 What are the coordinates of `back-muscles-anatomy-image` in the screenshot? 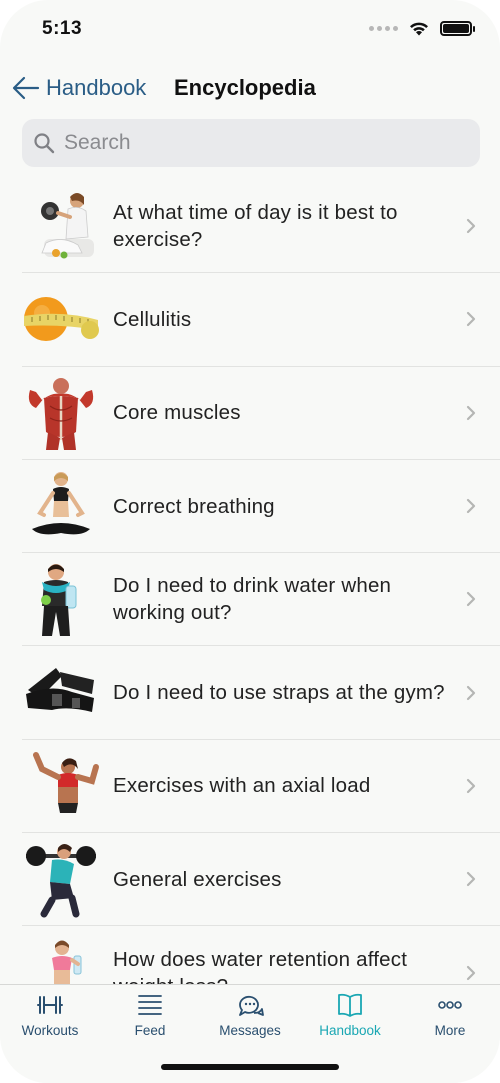 It's located at (61, 413).